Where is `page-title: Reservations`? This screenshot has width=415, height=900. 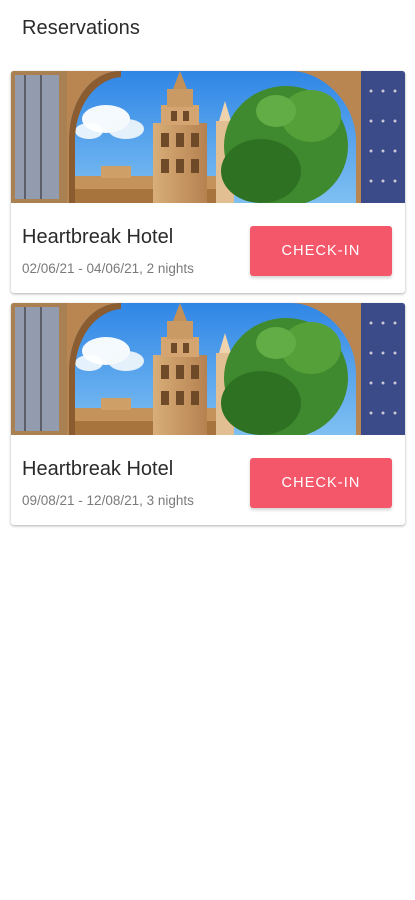
page-title: Reservations is located at coordinates (81, 28).